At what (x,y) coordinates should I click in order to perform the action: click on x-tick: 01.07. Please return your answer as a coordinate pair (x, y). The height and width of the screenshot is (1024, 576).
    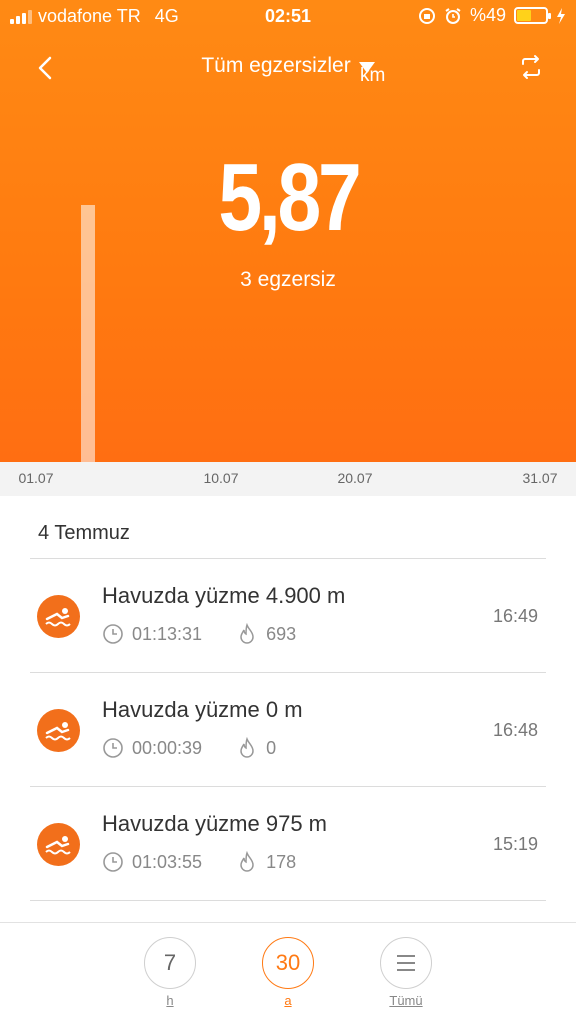
    Looking at the image, I should click on (36, 478).